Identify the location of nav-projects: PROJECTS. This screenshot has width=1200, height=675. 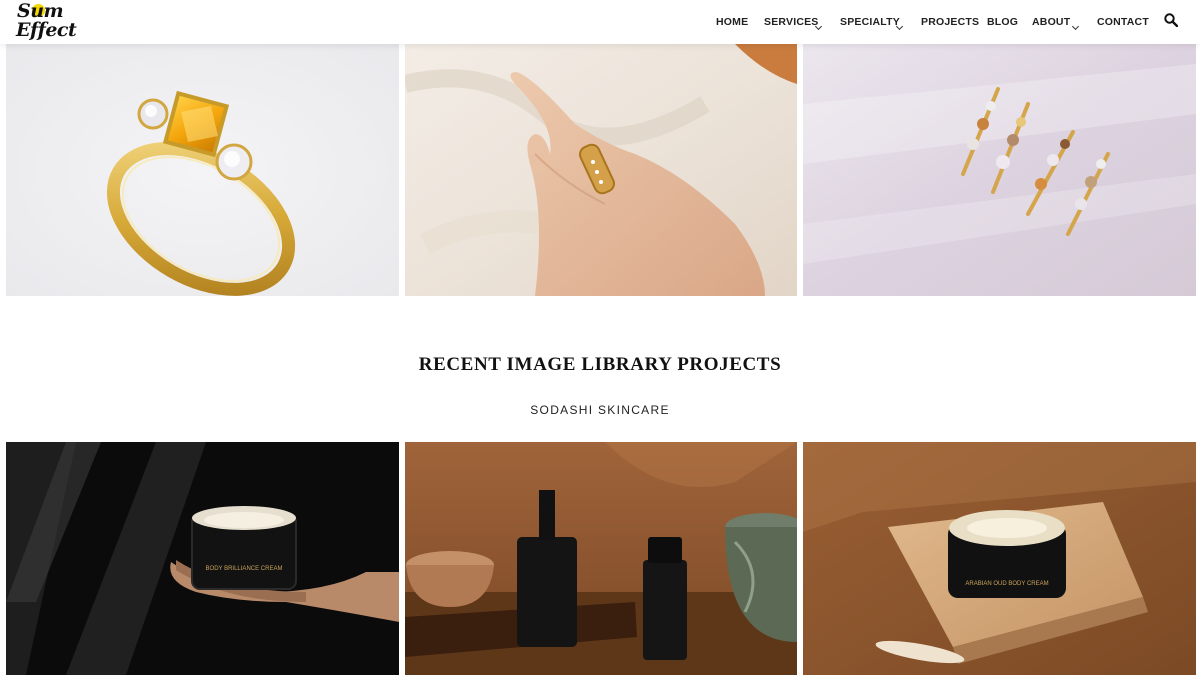
(950, 22).